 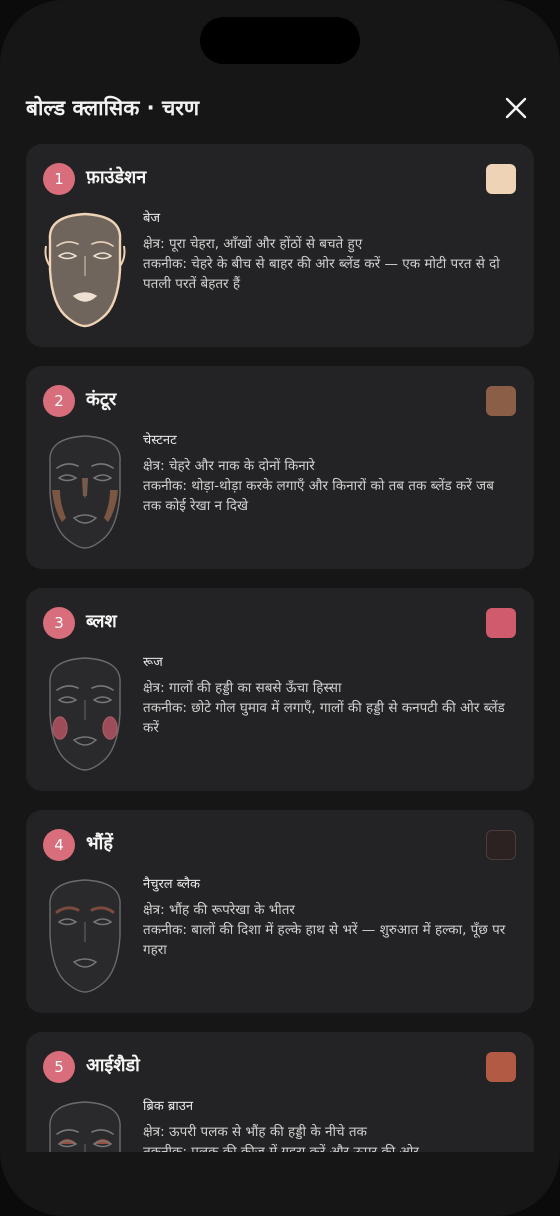 What do you see at coordinates (59, 845) in the screenshot?
I see `step-number-badge: 4` at bounding box center [59, 845].